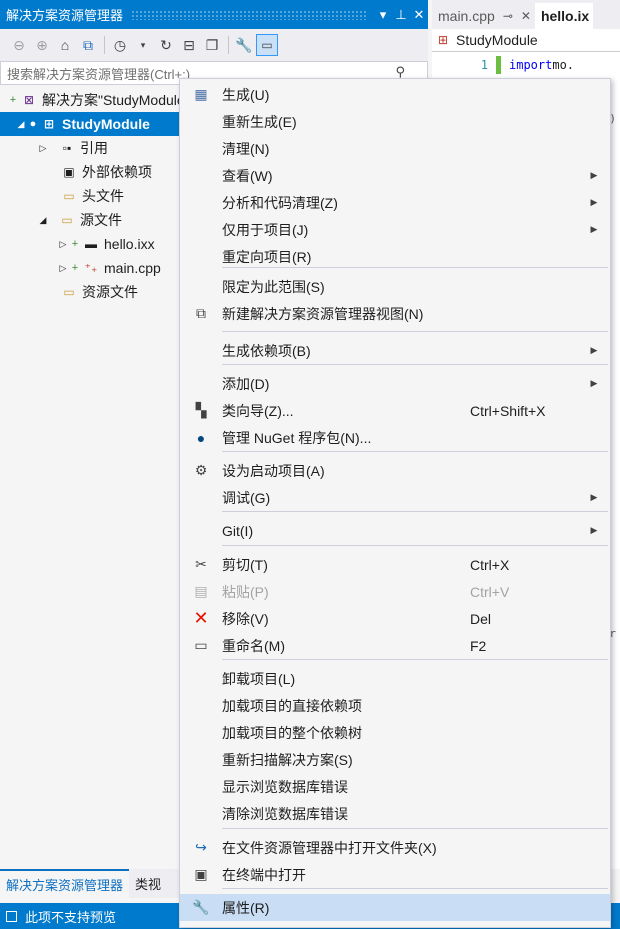 This screenshot has height=929, width=620. I want to click on pin-icon: ⊥, so click(401, 15).